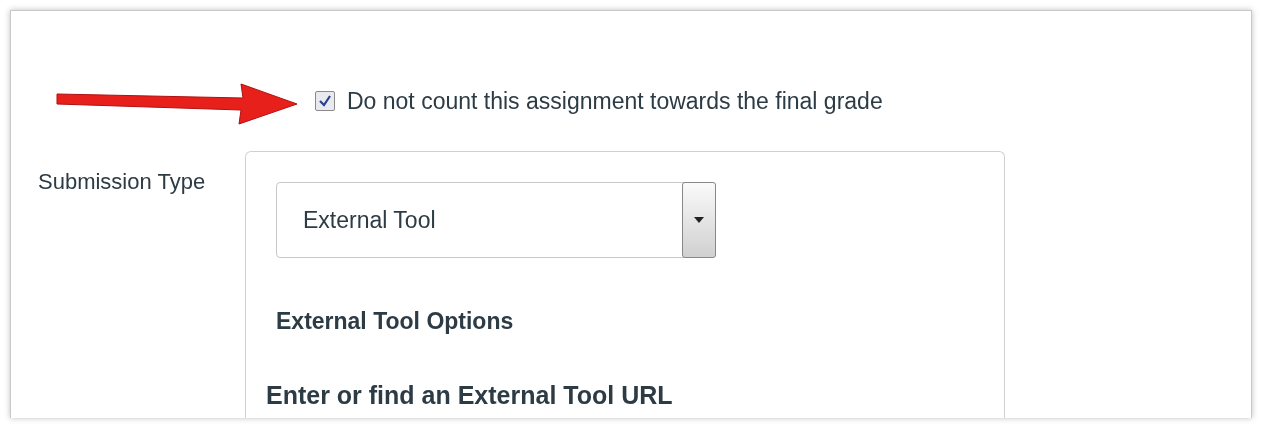 The height and width of the screenshot is (424, 1262). Describe the element at coordinates (395, 321) in the screenshot. I see `section-heading: External Tool Options` at that location.